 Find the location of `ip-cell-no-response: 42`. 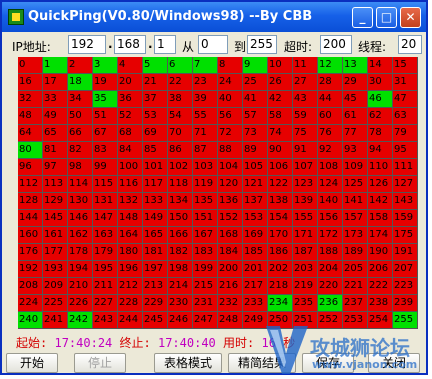

ip-cell-no-response: 42 is located at coordinates (280, 99).